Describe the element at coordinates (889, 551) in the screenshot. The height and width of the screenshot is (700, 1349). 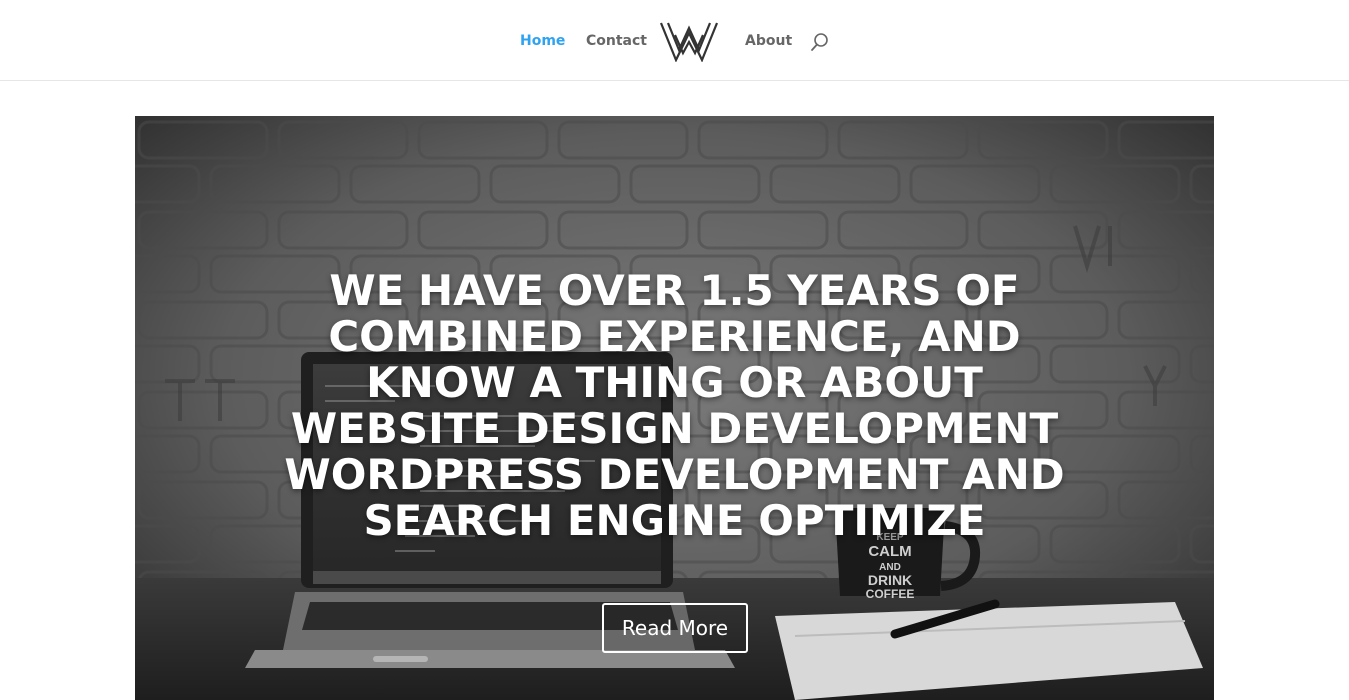
I see `mug-text-calm: CALM` at that location.